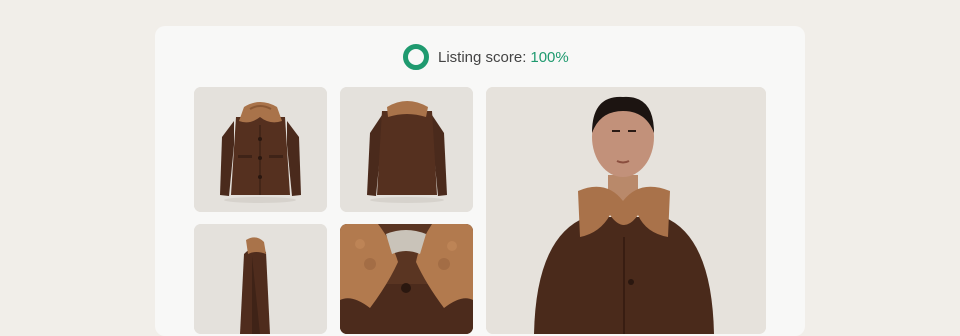  Describe the element at coordinates (482, 57) in the screenshot. I see `listing-score-label: Listing score:` at that location.